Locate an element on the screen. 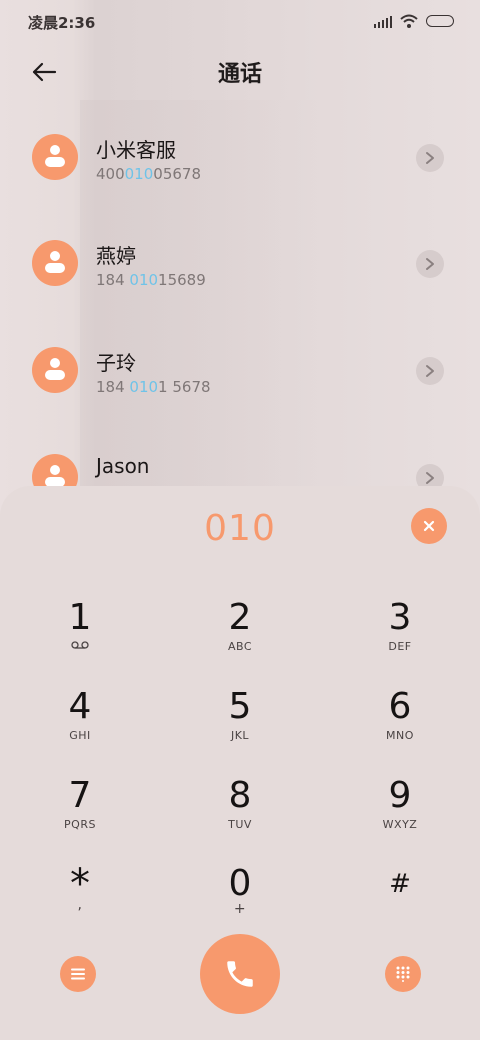 The image size is (480, 1040). dialed-number-display: 010 is located at coordinates (240, 528).